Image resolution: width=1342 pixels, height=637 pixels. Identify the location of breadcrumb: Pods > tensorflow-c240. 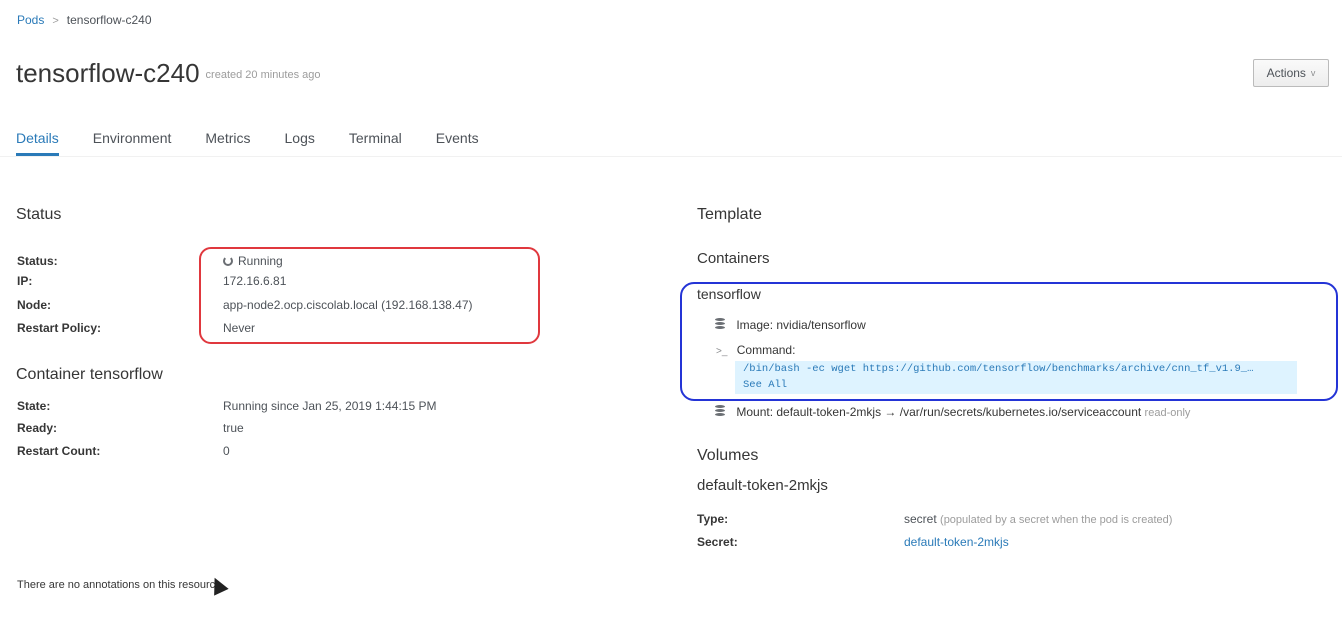
(84, 20).